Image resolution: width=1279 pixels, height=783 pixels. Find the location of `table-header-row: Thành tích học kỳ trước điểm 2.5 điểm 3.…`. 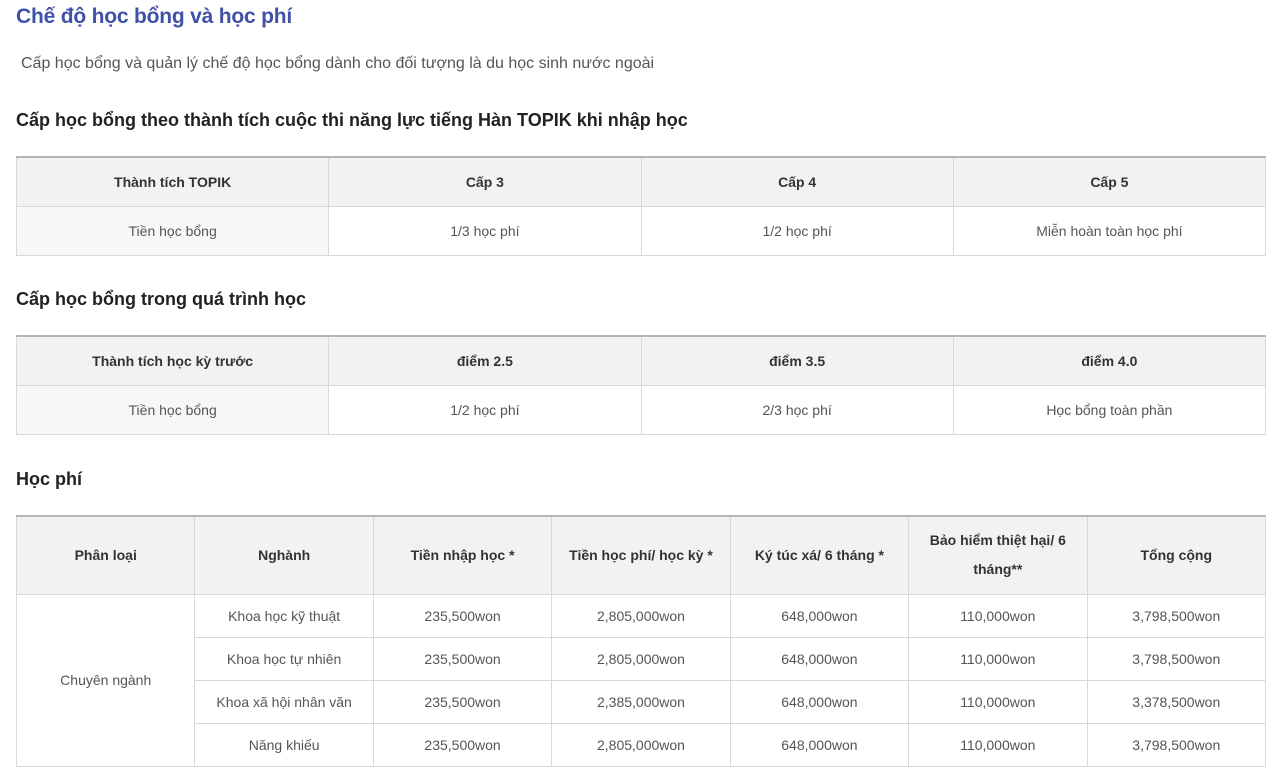

table-header-row: Thành tích học kỳ trước điểm 2.5 điểm 3.… is located at coordinates (641, 360).